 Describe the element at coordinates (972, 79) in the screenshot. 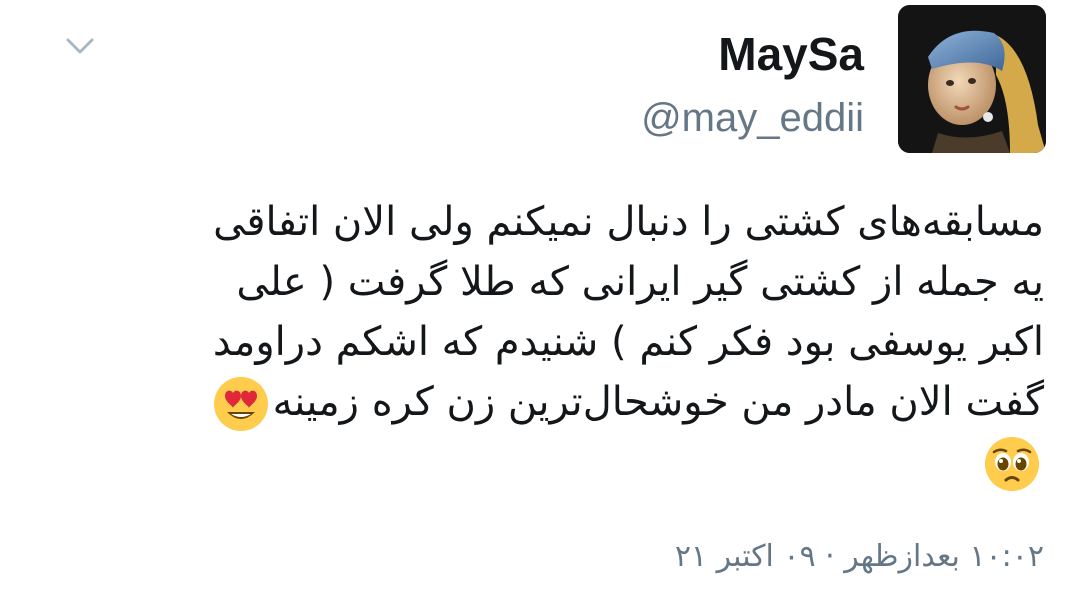

I see `avatar` at that location.